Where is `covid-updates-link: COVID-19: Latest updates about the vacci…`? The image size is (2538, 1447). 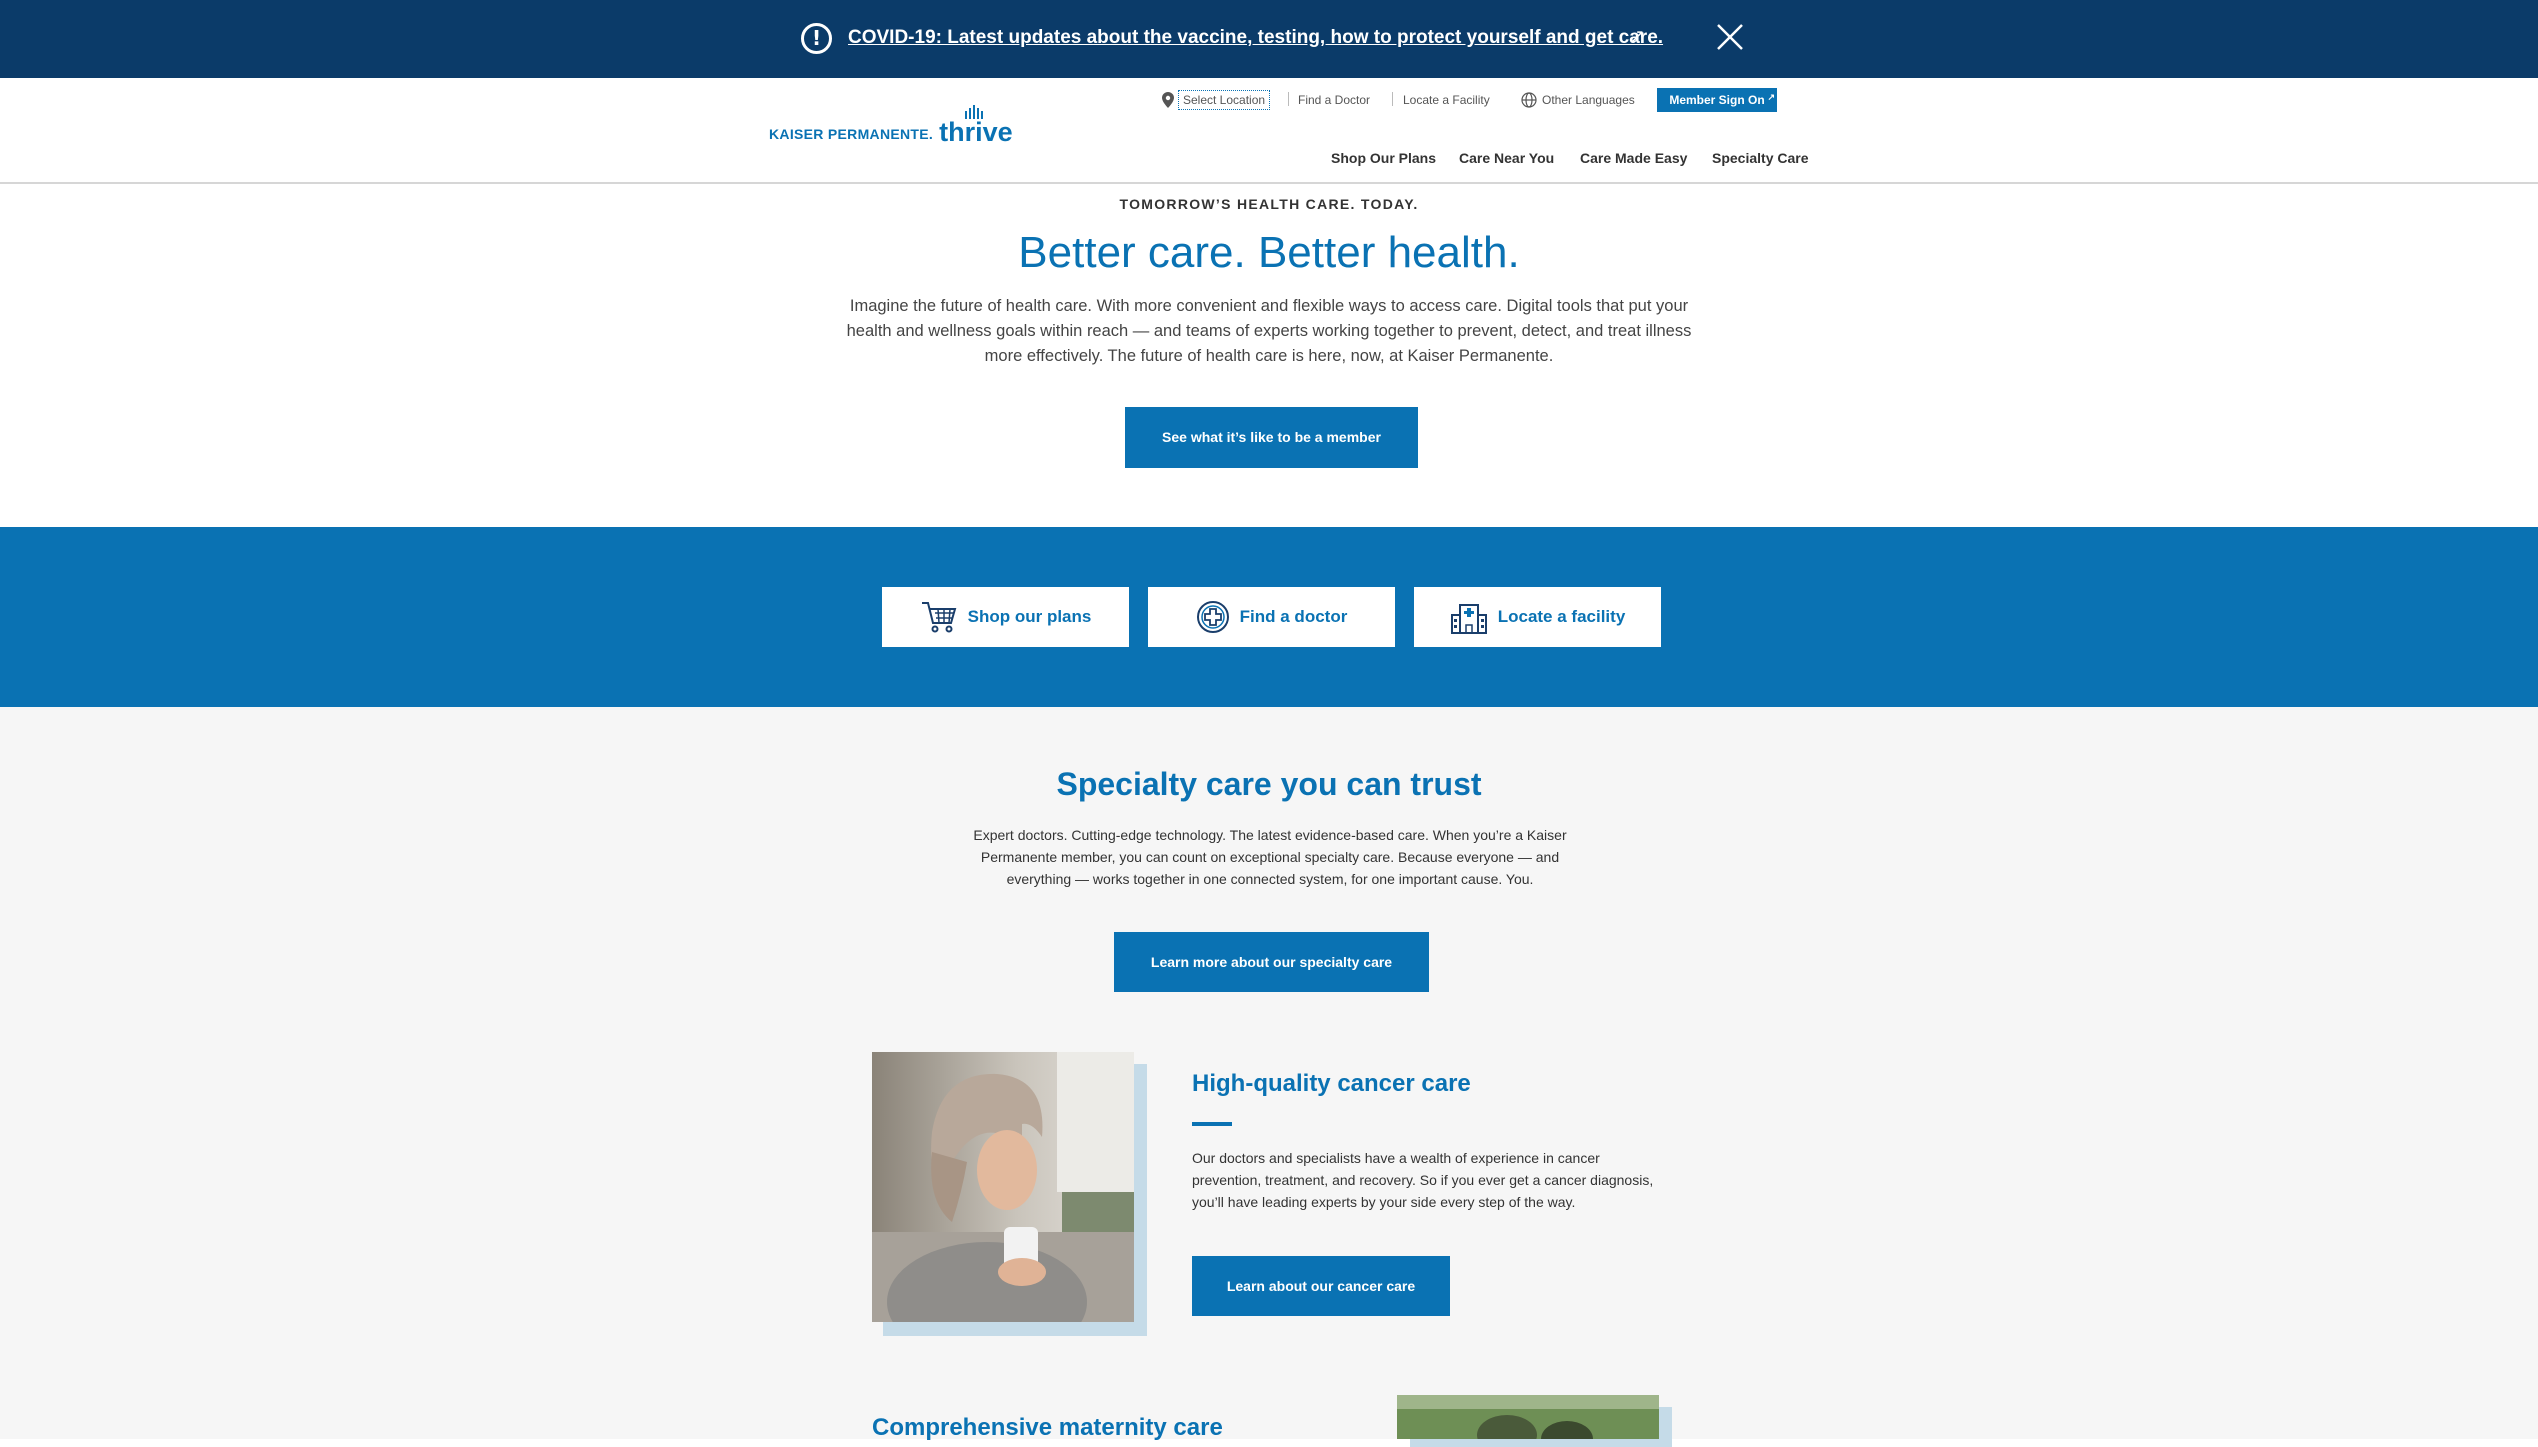
covid-updates-link: COVID-19: Latest updates about the vacci… is located at coordinates (1255, 38).